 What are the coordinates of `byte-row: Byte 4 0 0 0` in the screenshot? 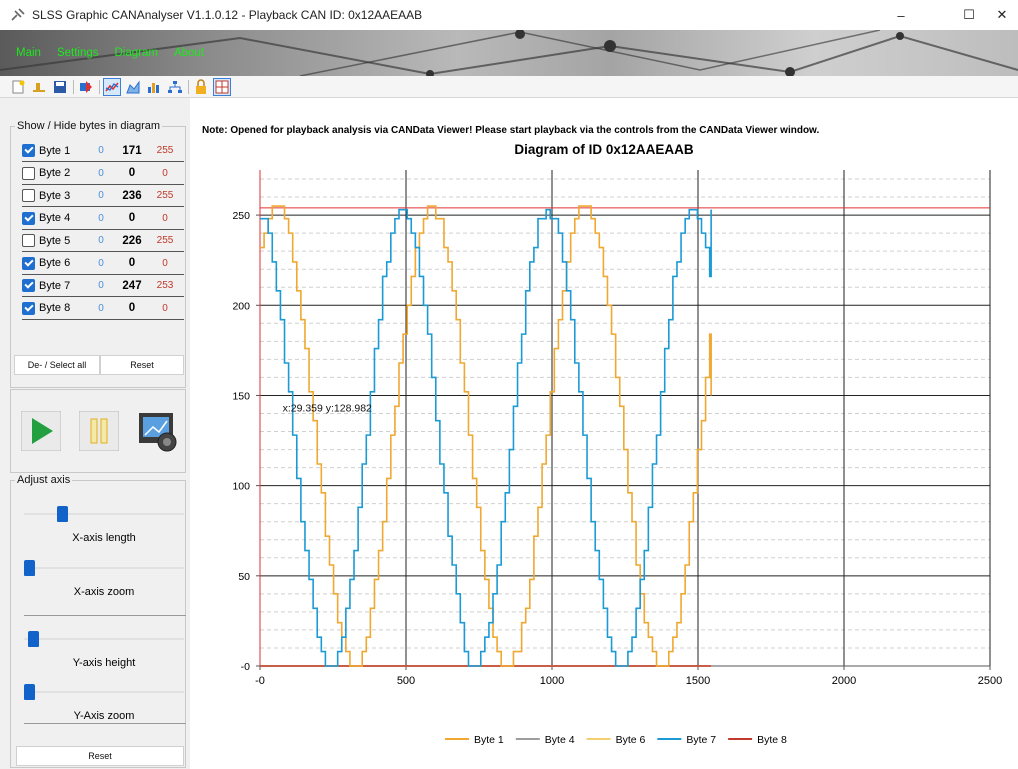 It's located at (103, 219).